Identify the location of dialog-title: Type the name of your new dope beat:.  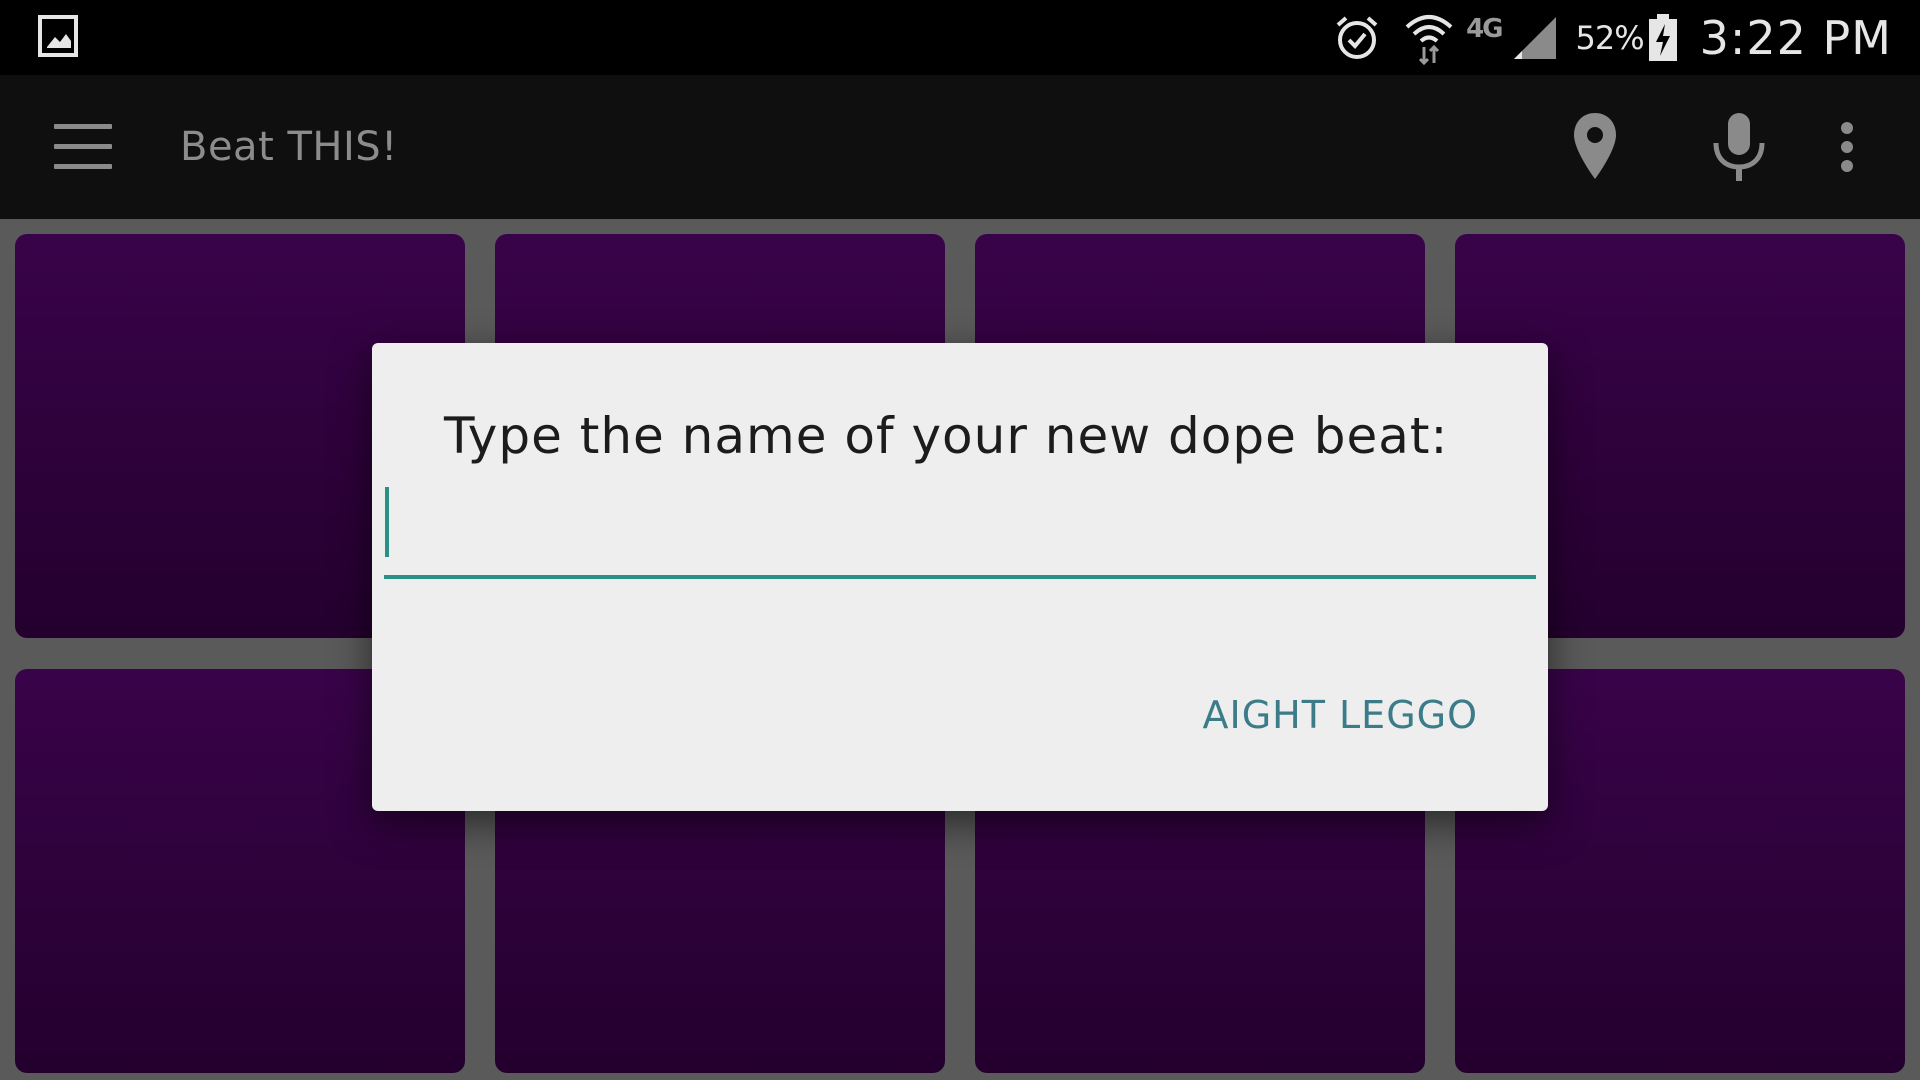
(946, 436).